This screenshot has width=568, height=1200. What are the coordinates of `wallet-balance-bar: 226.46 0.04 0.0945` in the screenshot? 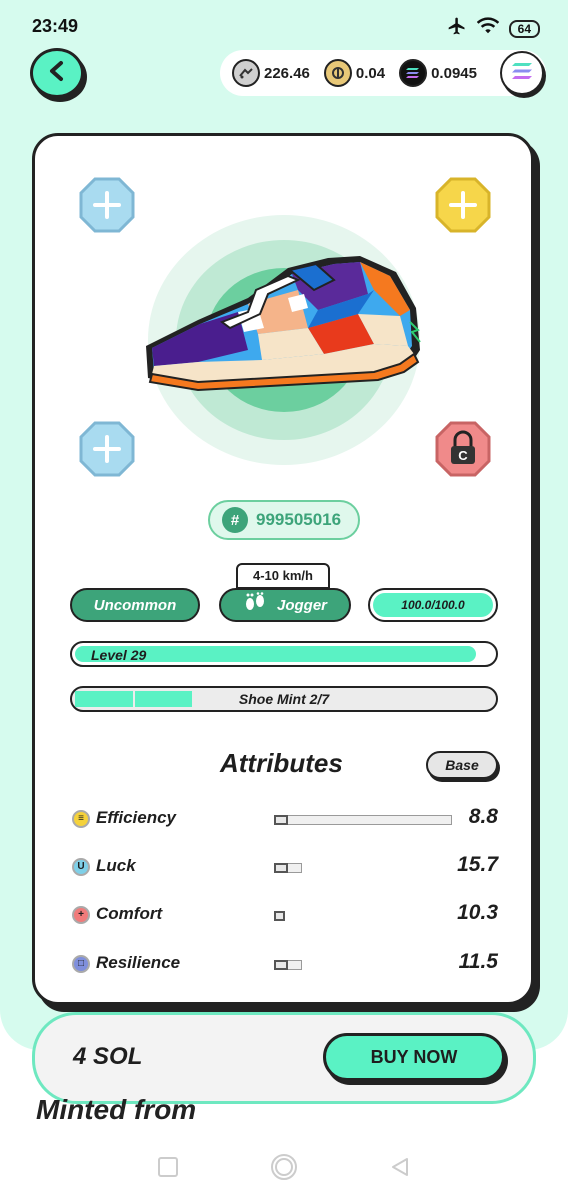 It's located at (383, 73).